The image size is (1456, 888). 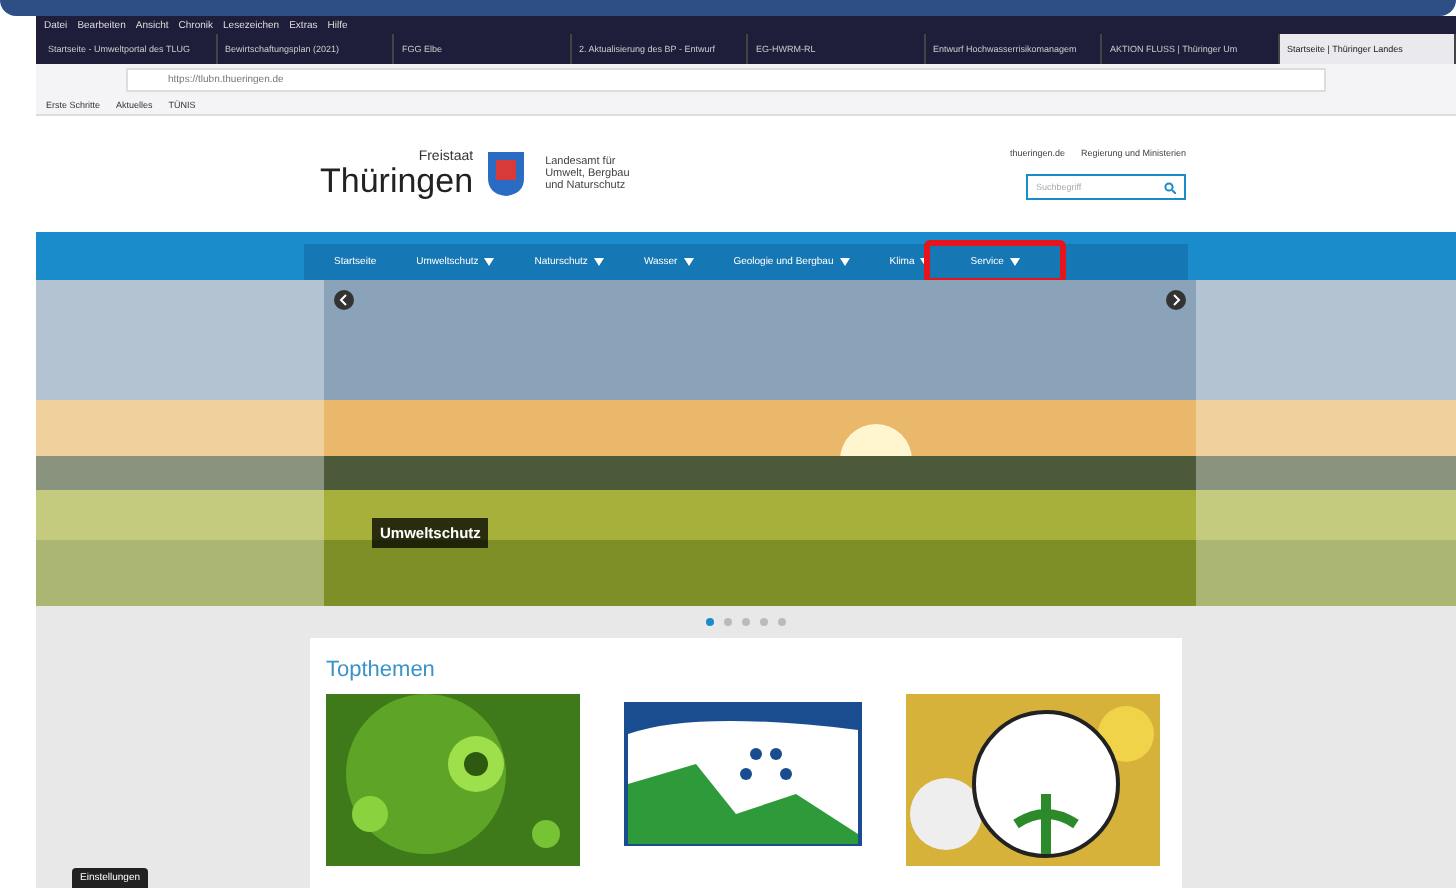 I want to click on coat-of-arms-icon, so click(x=505, y=174).